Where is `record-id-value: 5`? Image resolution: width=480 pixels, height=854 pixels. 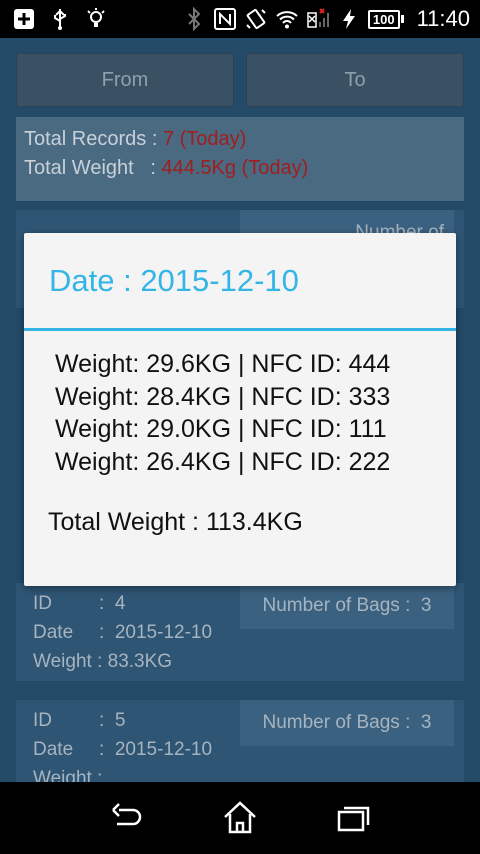
record-id-value: 5 is located at coordinates (120, 720).